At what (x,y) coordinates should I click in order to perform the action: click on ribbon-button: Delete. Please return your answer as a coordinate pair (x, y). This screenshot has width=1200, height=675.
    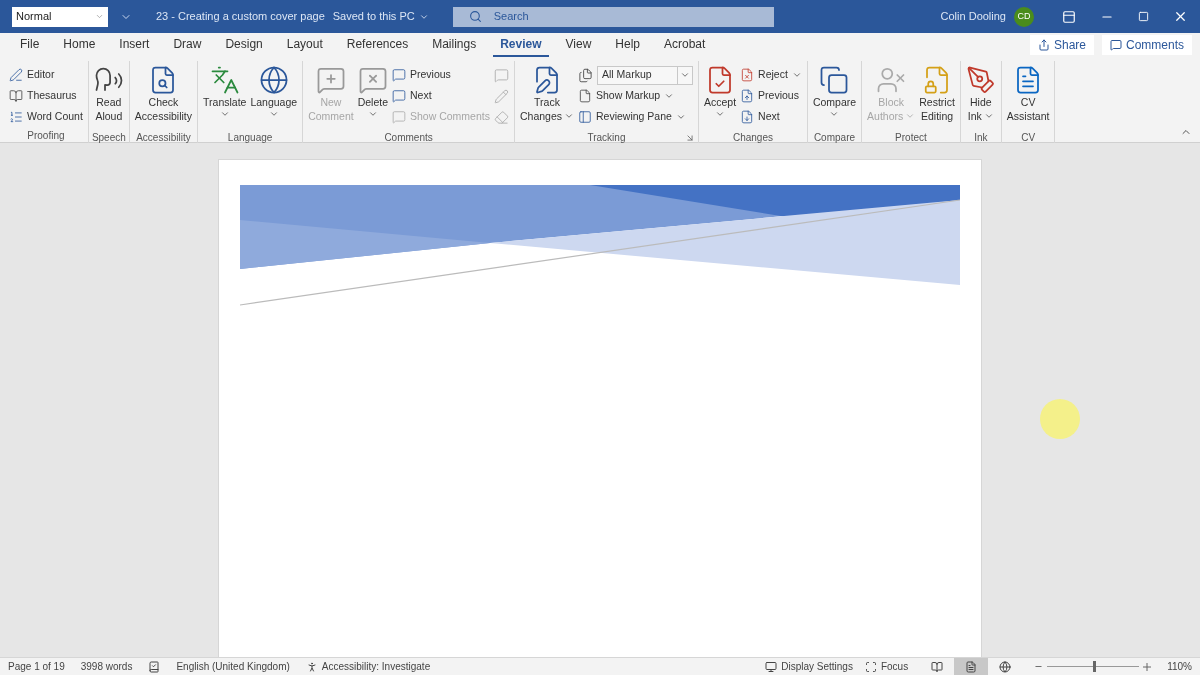
    Looking at the image, I should click on (372, 96).